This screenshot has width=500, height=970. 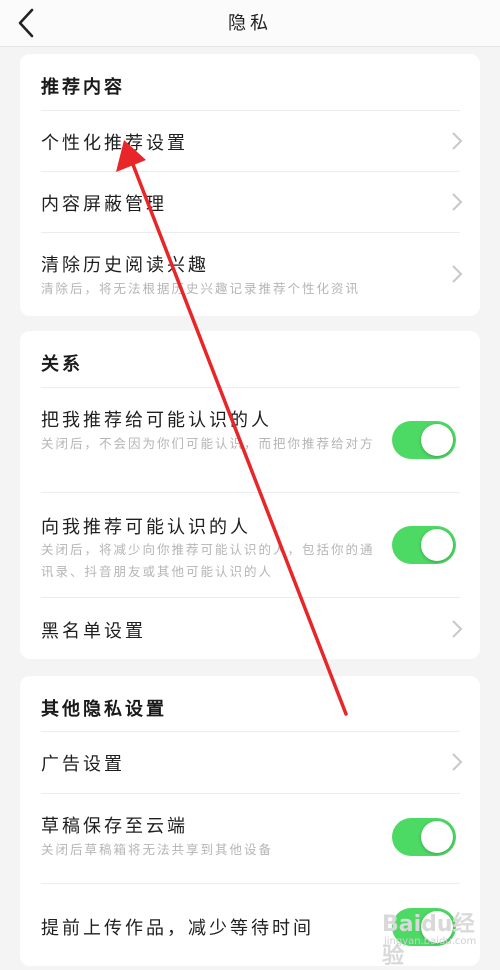 What do you see at coordinates (83, 87) in the screenshot?
I see `section-title-recommend: 推荐内容` at bounding box center [83, 87].